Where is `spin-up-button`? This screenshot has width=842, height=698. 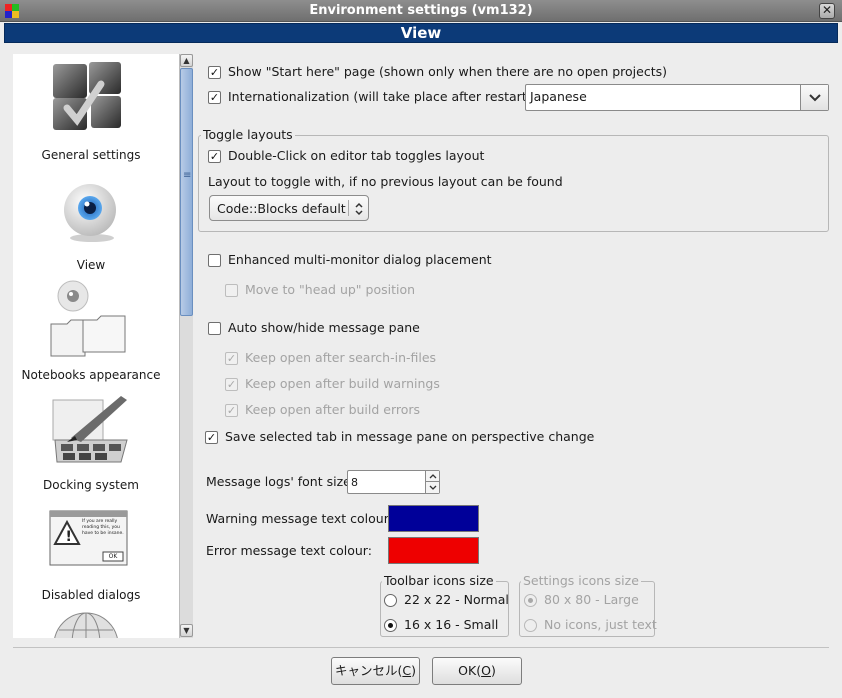 spin-up-button is located at coordinates (432, 476).